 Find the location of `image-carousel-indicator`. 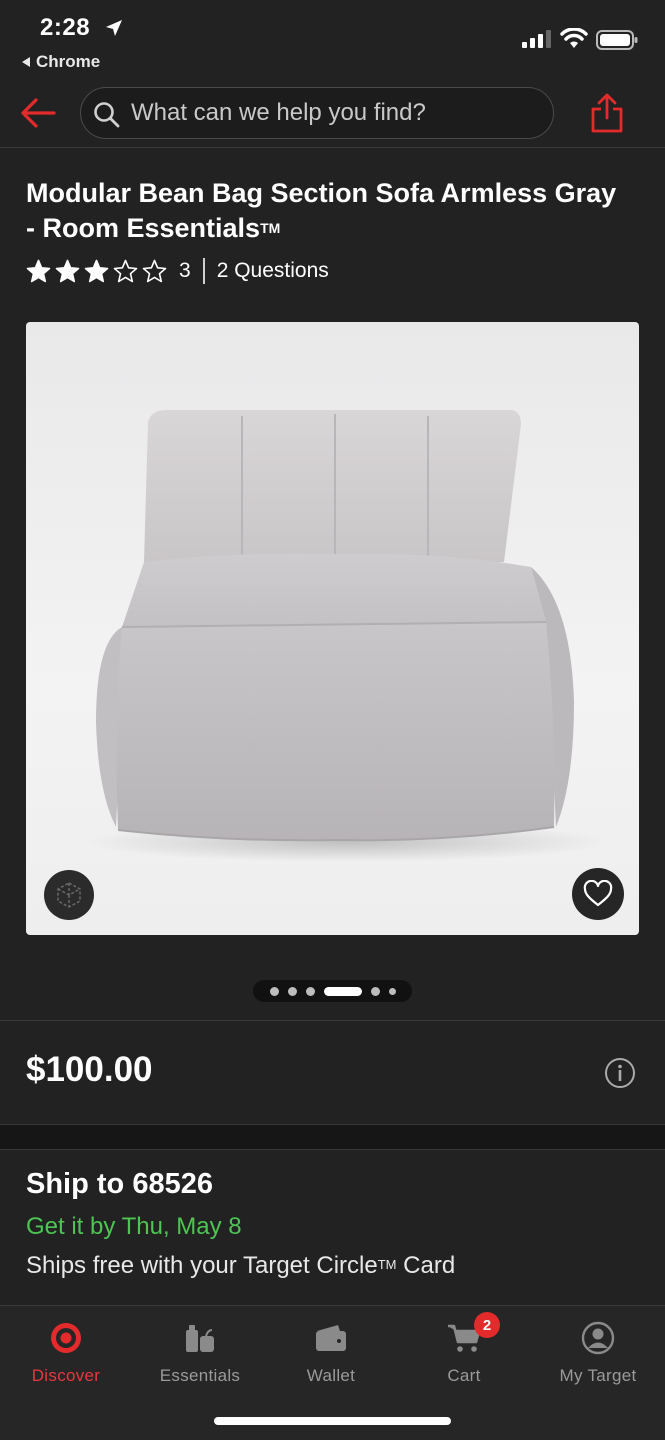

image-carousel-indicator is located at coordinates (332, 991).